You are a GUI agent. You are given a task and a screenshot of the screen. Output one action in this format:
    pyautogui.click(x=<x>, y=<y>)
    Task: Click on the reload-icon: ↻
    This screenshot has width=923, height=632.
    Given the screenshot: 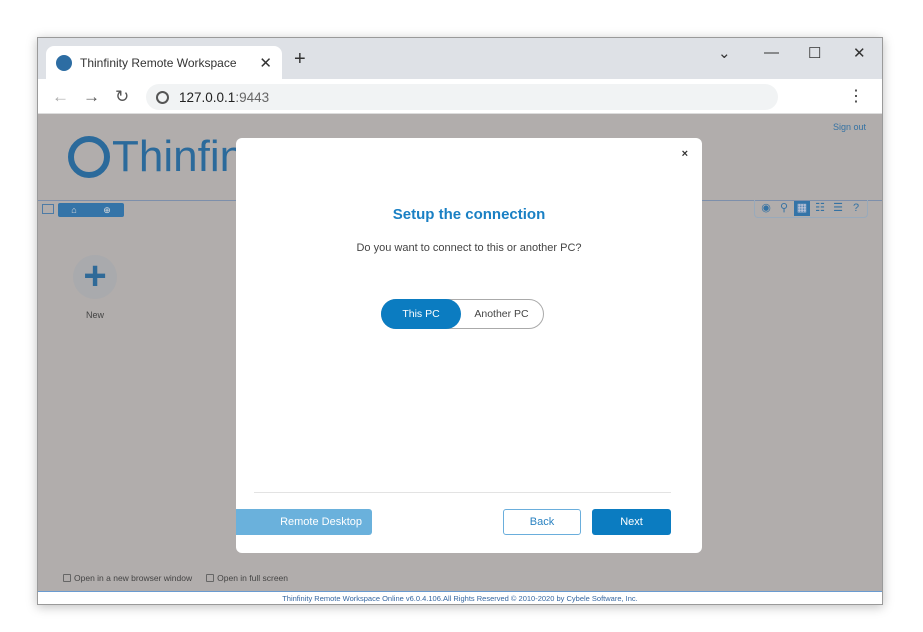 What is the action you would take?
    pyautogui.click(x=122, y=97)
    